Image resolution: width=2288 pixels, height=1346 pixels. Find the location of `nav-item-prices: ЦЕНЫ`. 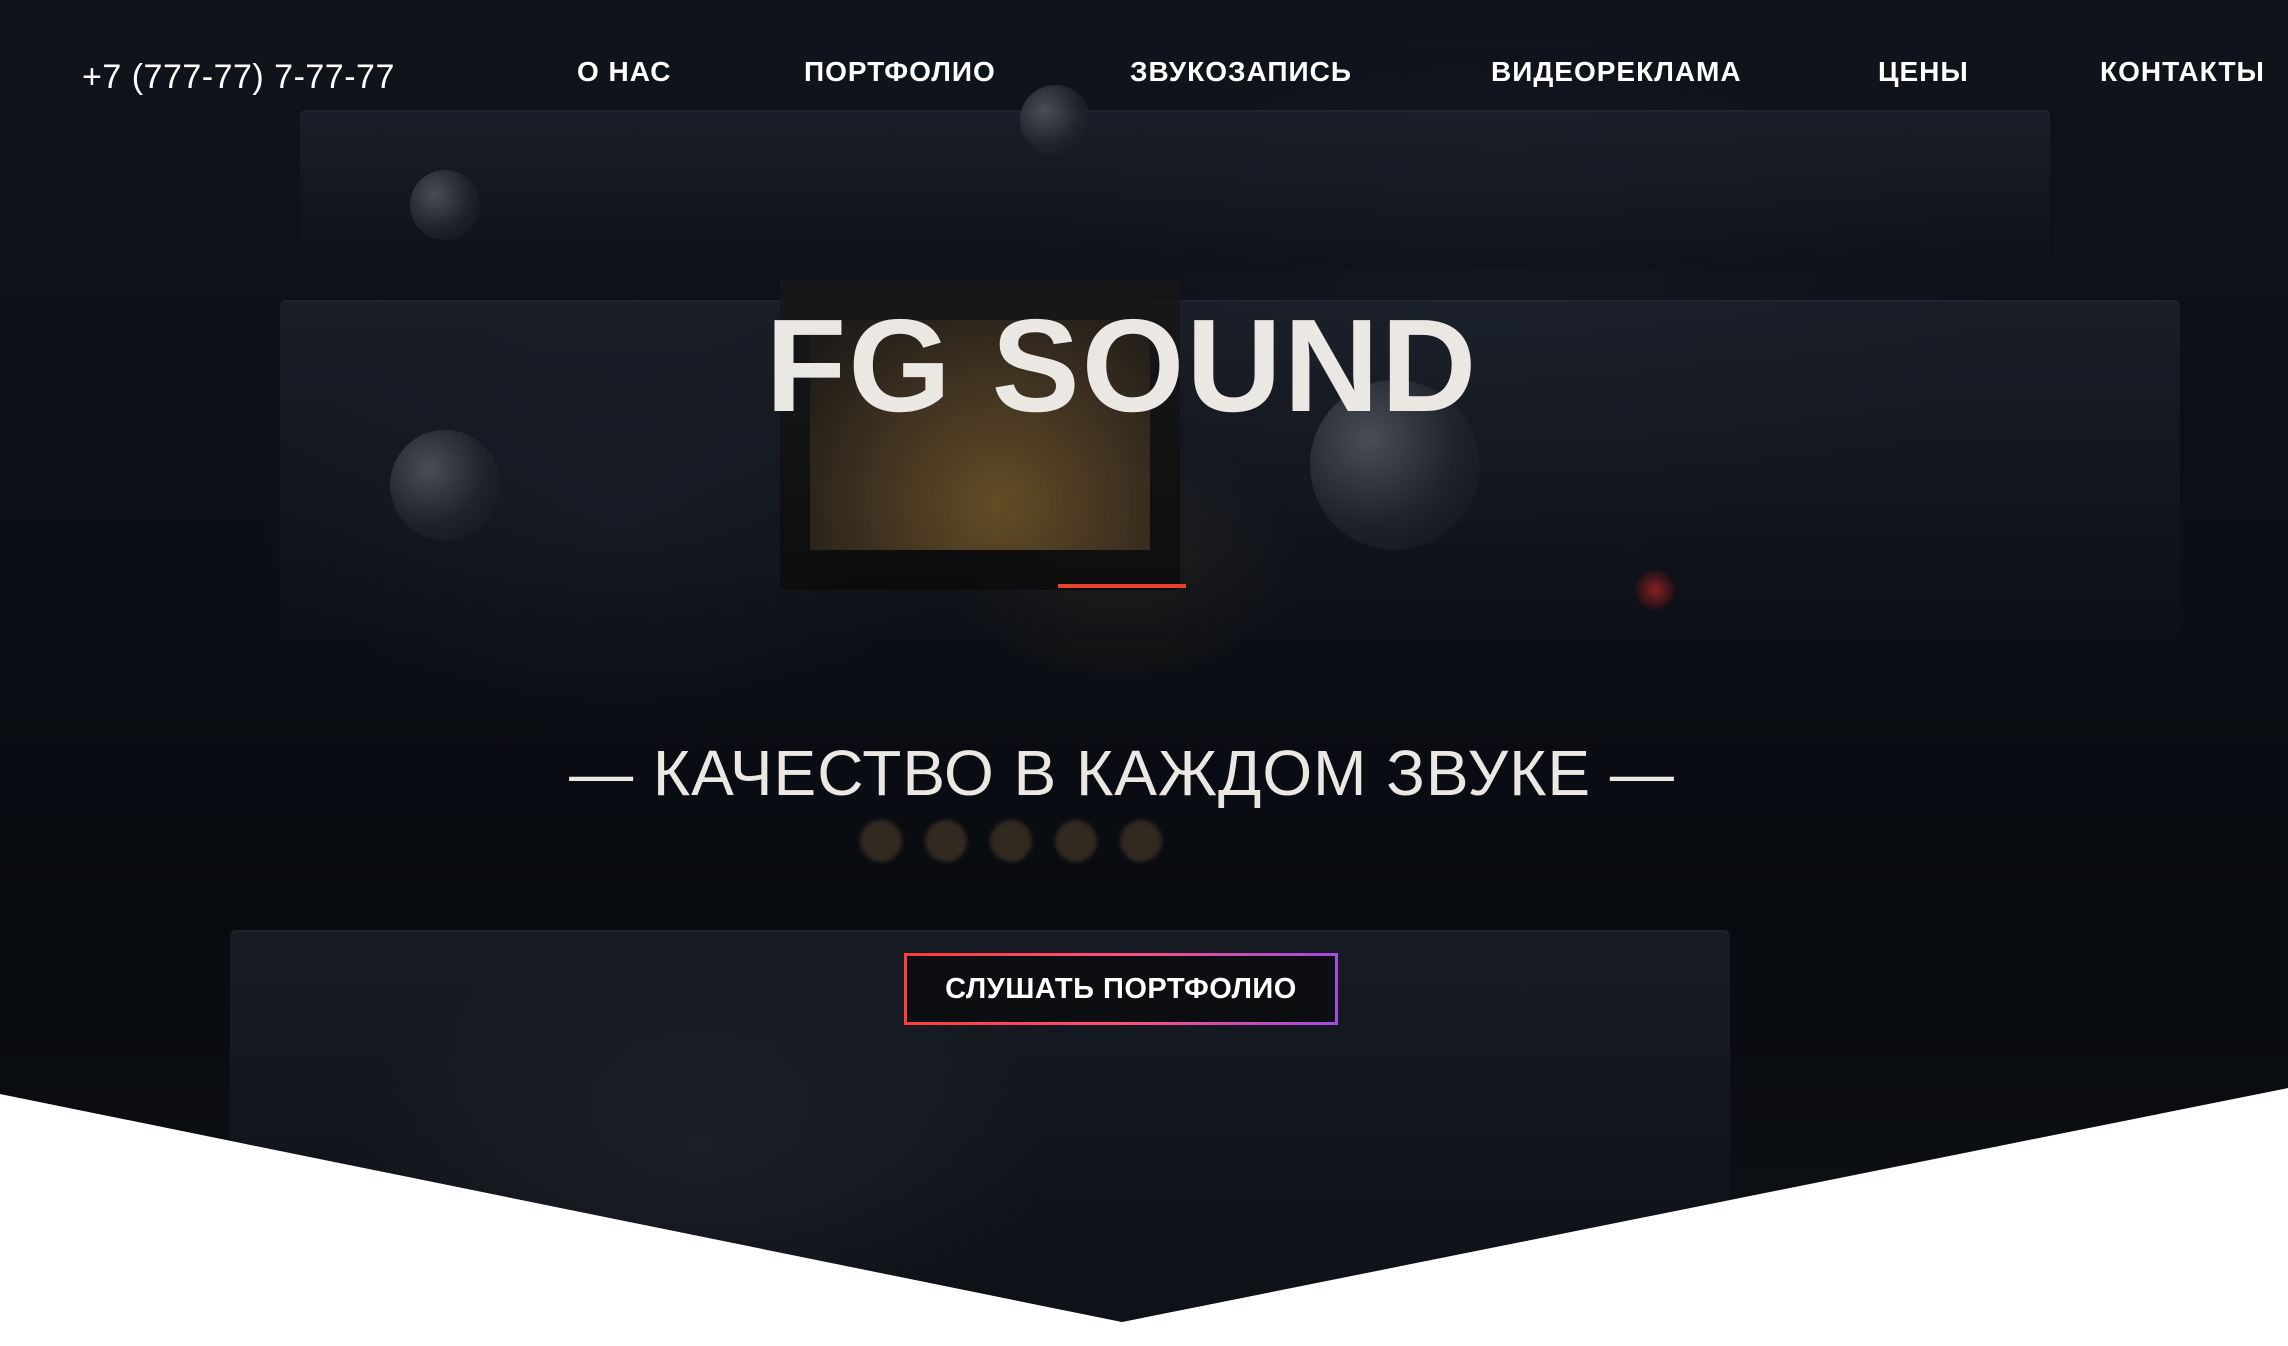

nav-item-prices: ЦЕНЫ is located at coordinates (1923, 72).